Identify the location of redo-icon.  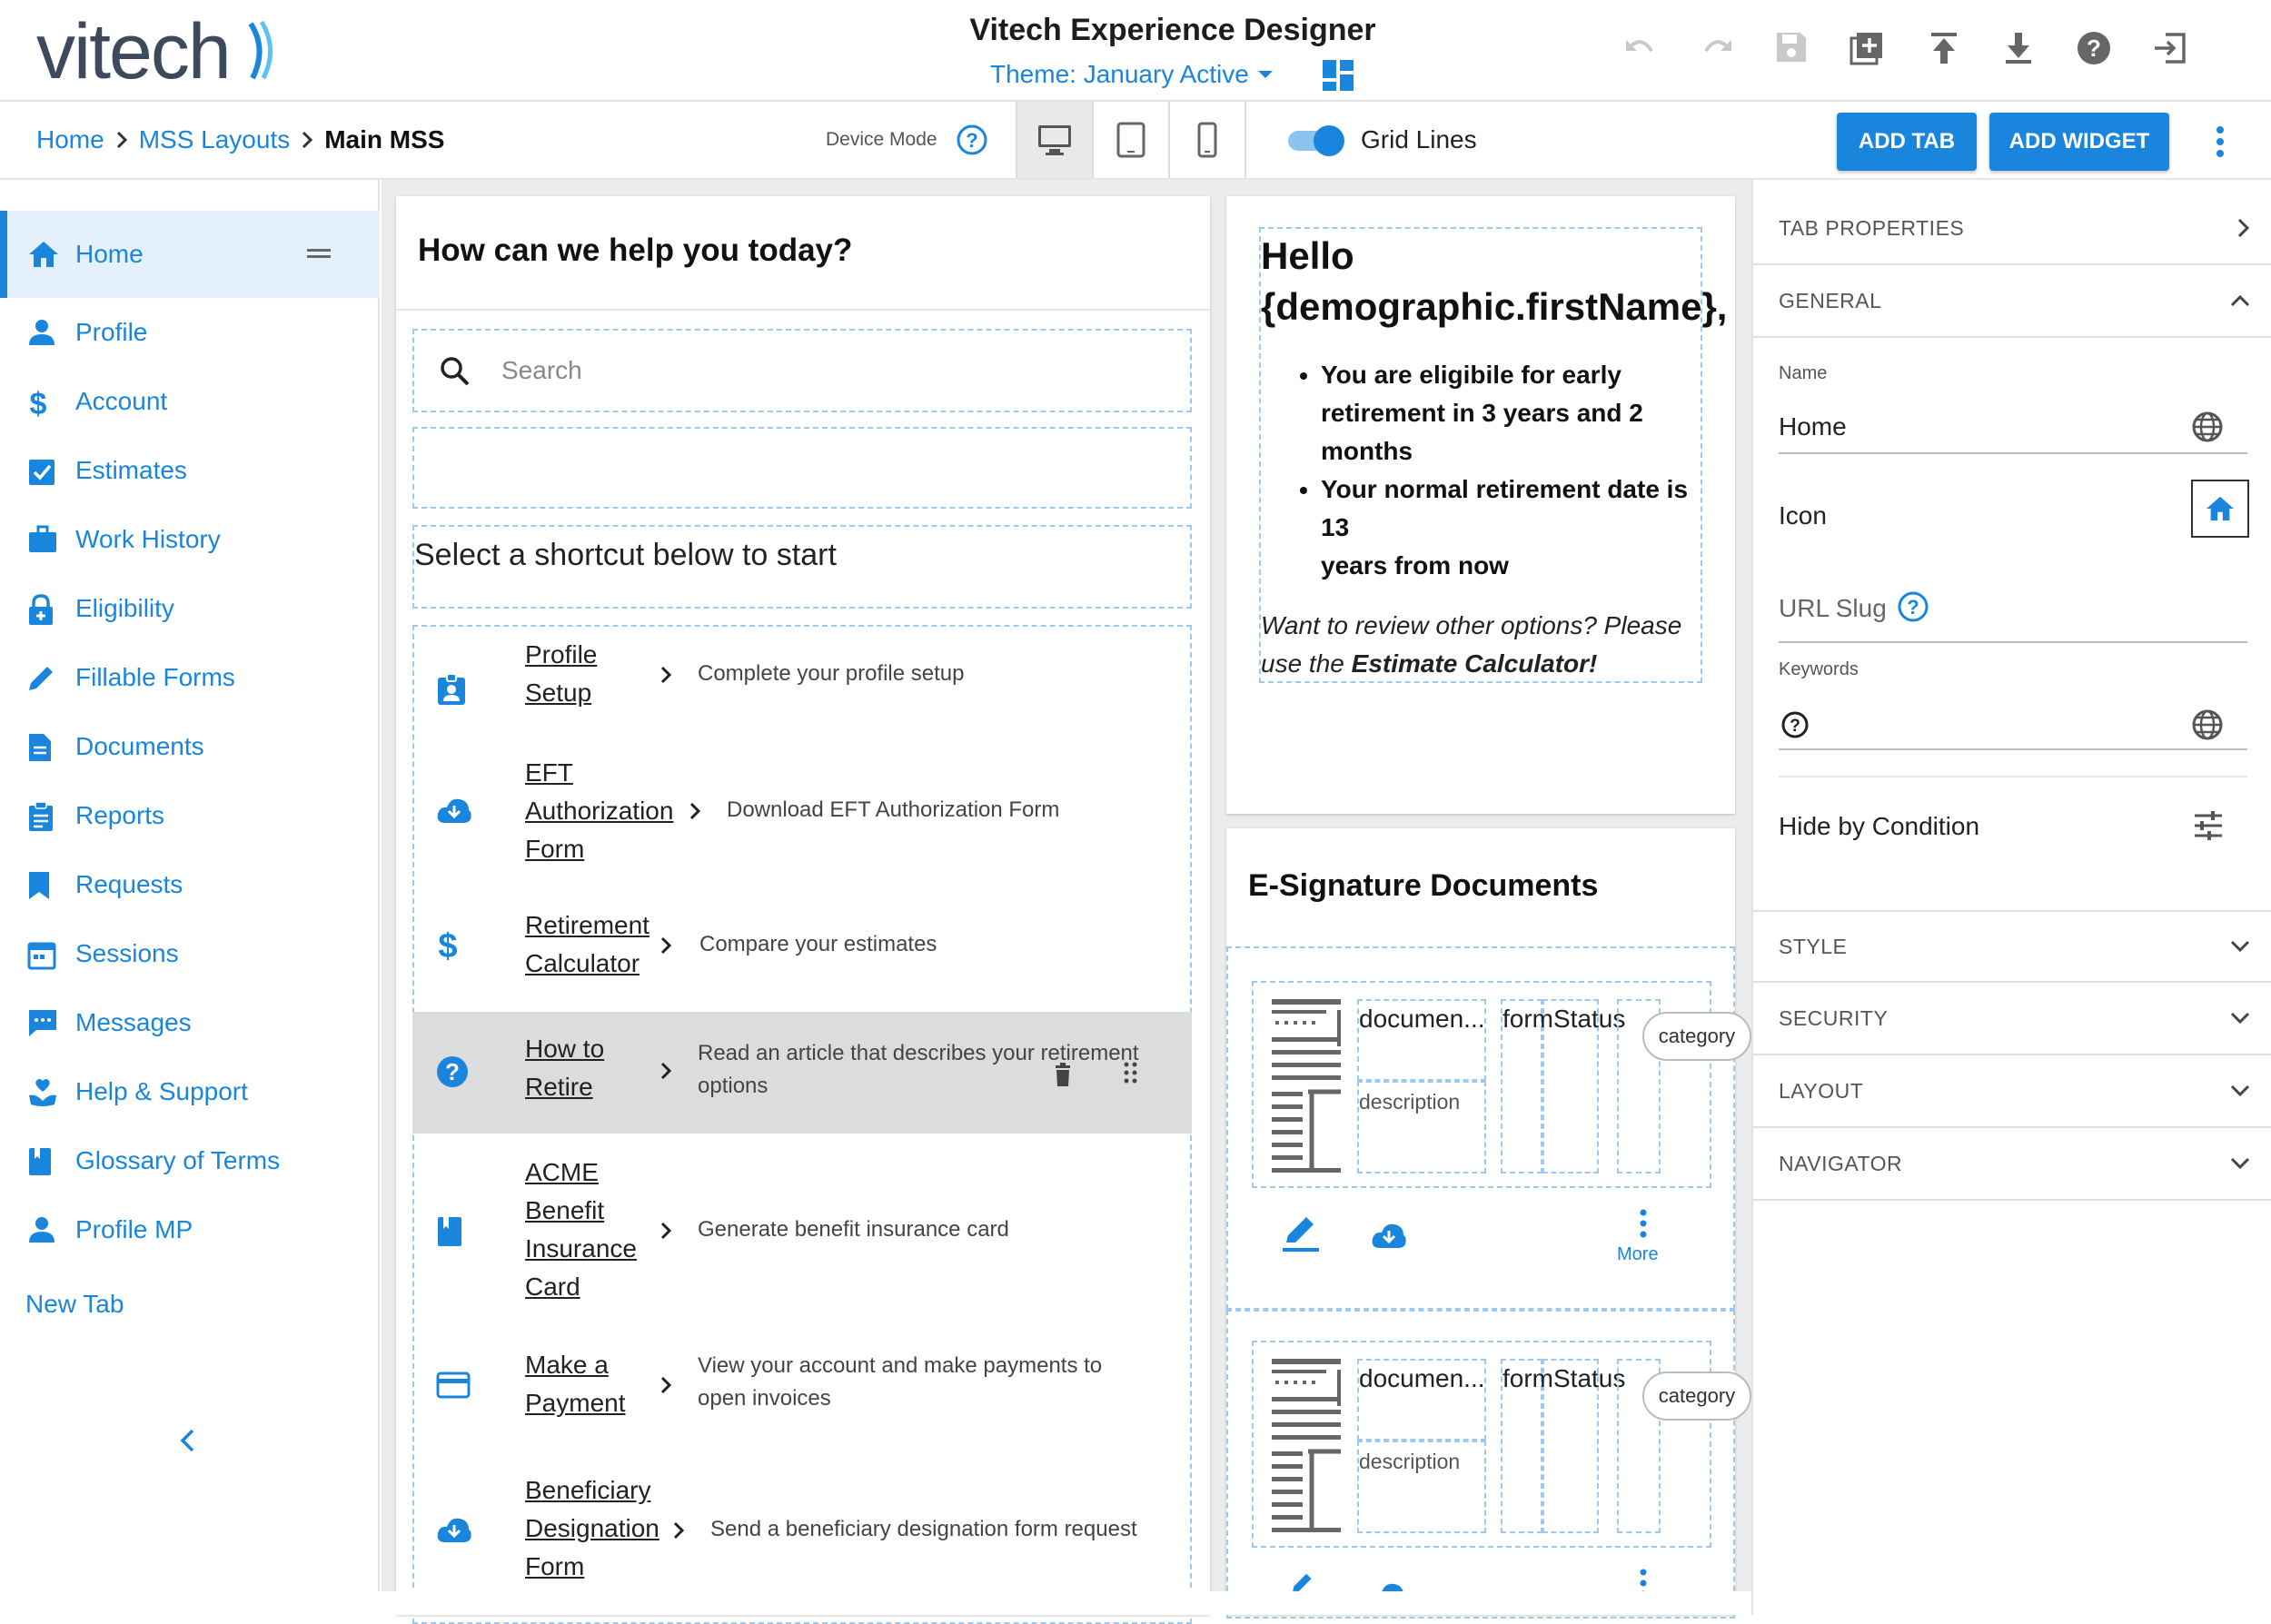
(1717, 49).